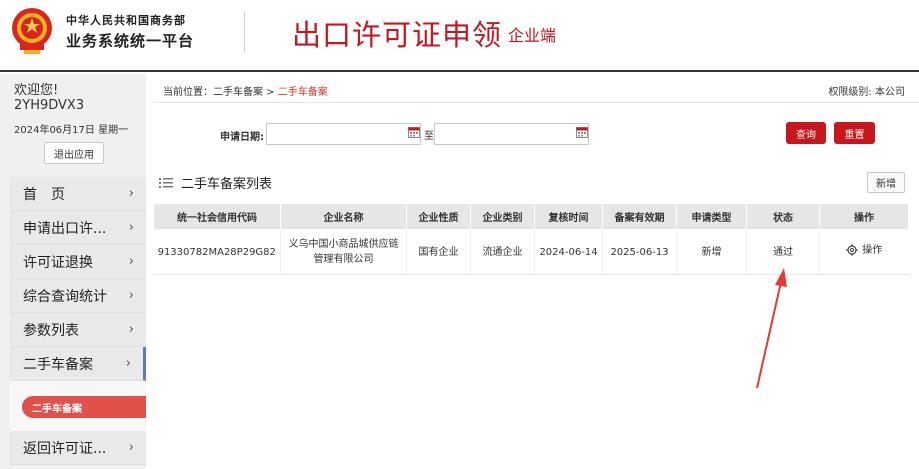  I want to click on status-cell: 通过, so click(783, 252).